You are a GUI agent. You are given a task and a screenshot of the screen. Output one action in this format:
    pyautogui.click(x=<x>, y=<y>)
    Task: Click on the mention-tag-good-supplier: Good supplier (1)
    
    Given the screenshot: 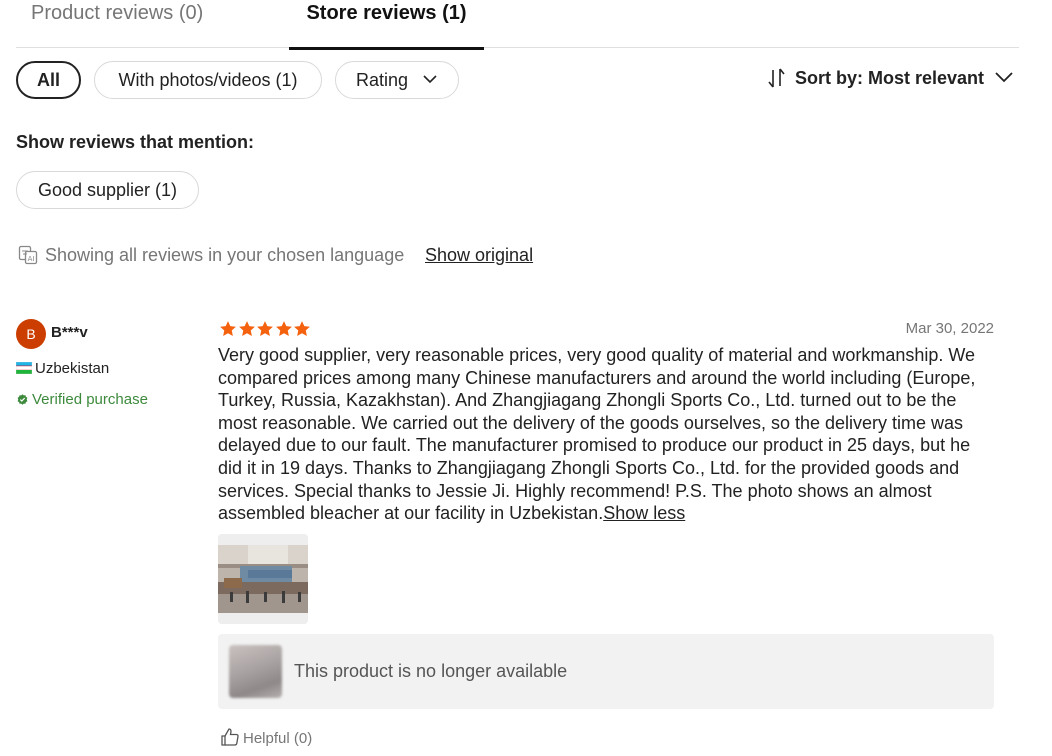 What is the action you would take?
    pyautogui.click(x=107, y=190)
    